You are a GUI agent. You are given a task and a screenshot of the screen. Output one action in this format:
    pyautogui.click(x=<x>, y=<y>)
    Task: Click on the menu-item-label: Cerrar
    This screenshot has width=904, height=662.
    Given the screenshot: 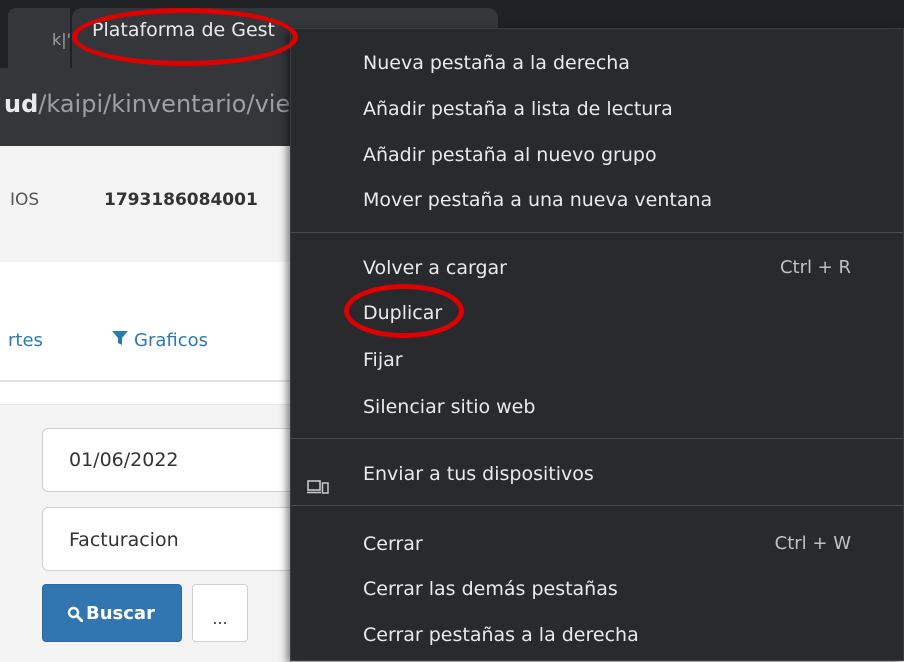 What is the action you would take?
    pyautogui.click(x=393, y=544)
    